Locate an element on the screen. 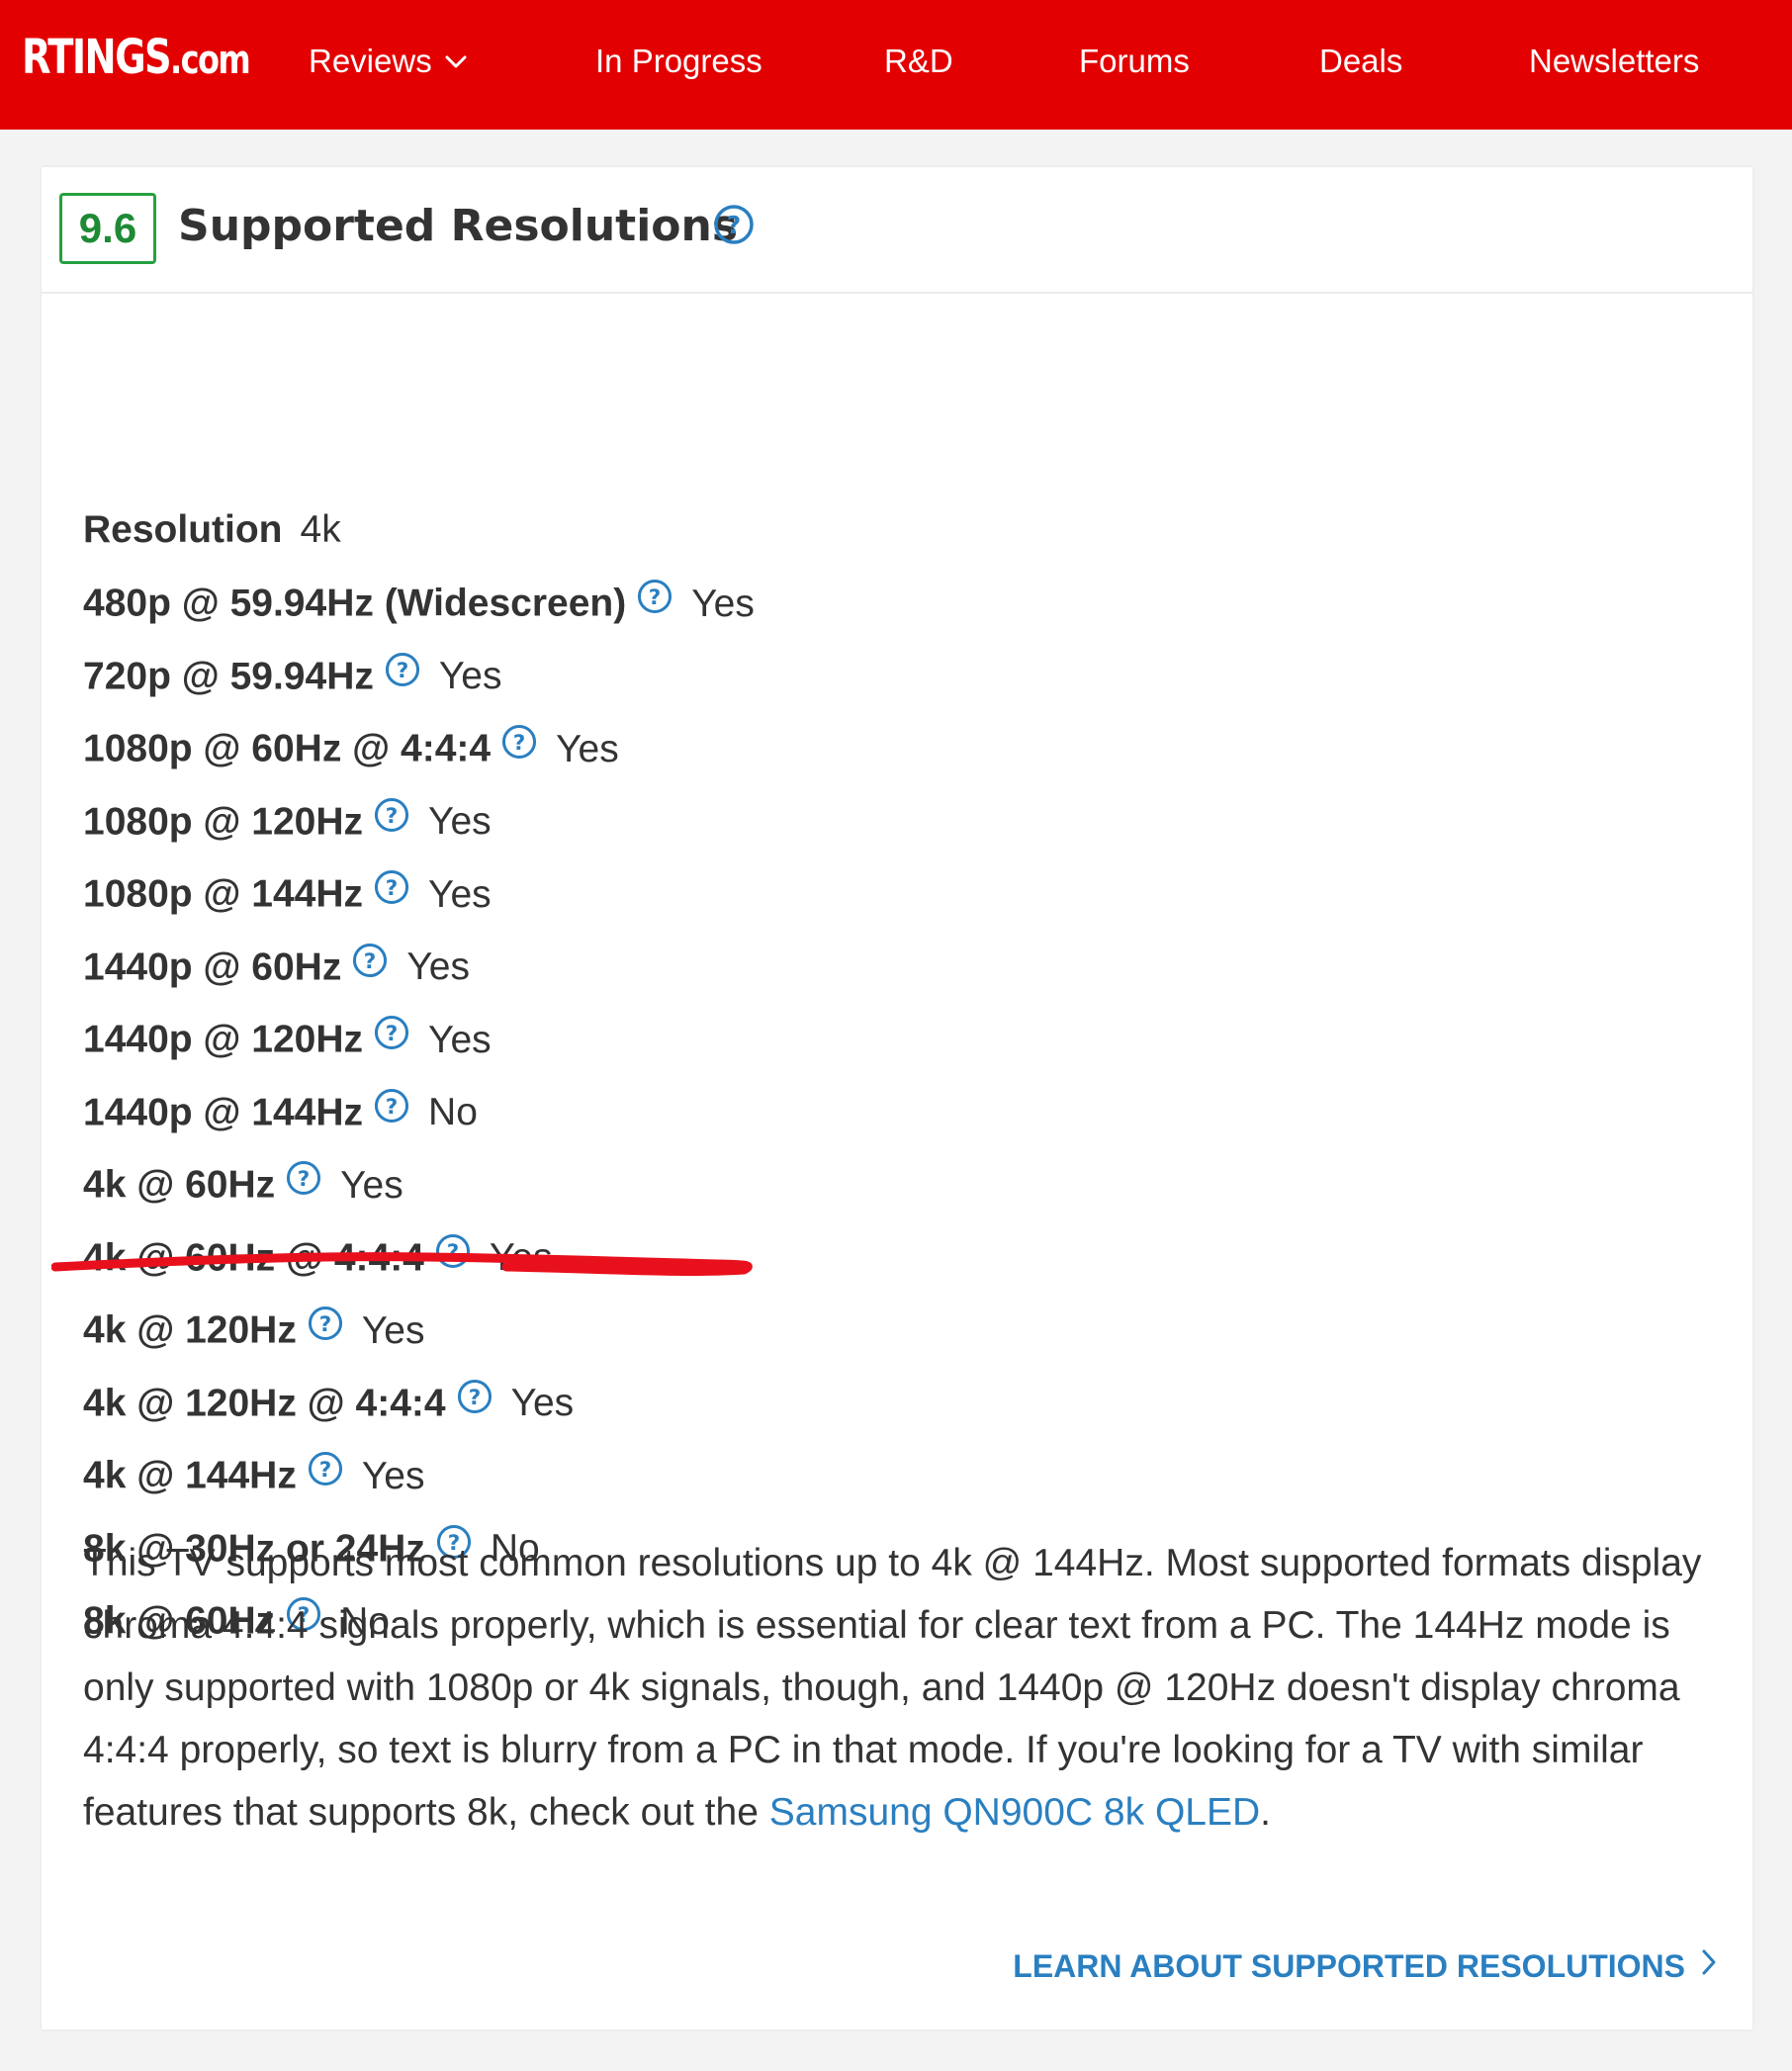 The image size is (1792, 2071). resolution-row-label: 1440p @ 144Hz is located at coordinates (223, 1112).